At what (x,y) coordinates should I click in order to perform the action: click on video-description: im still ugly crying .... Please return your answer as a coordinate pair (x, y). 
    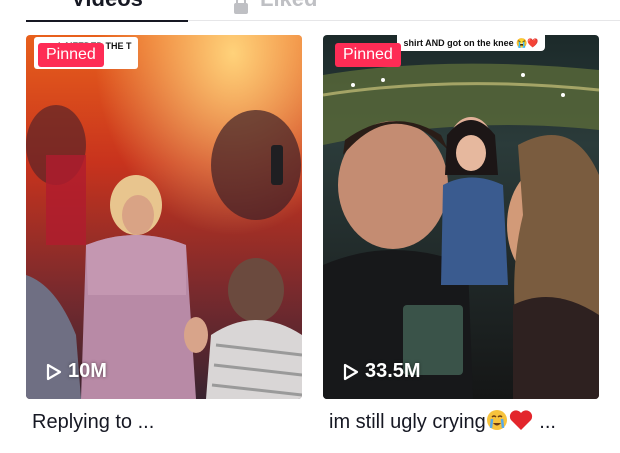
    Looking at the image, I should click on (442, 423).